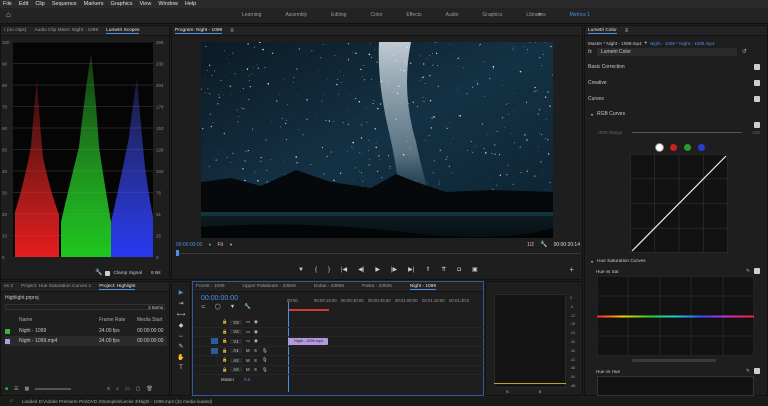 The width and height of the screenshot is (768, 406). What do you see at coordinates (611, 114) in the screenshot?
I see `rgb-curves-label: RGB Curves` at bounding box center [611, 114].